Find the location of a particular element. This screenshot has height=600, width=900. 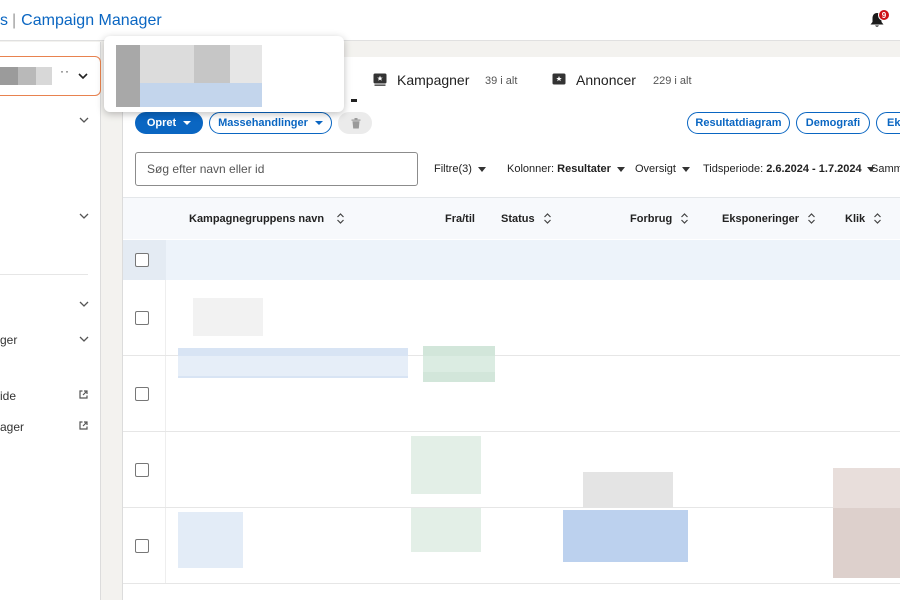

create-button: Opret is located at coordinates (169, 123).